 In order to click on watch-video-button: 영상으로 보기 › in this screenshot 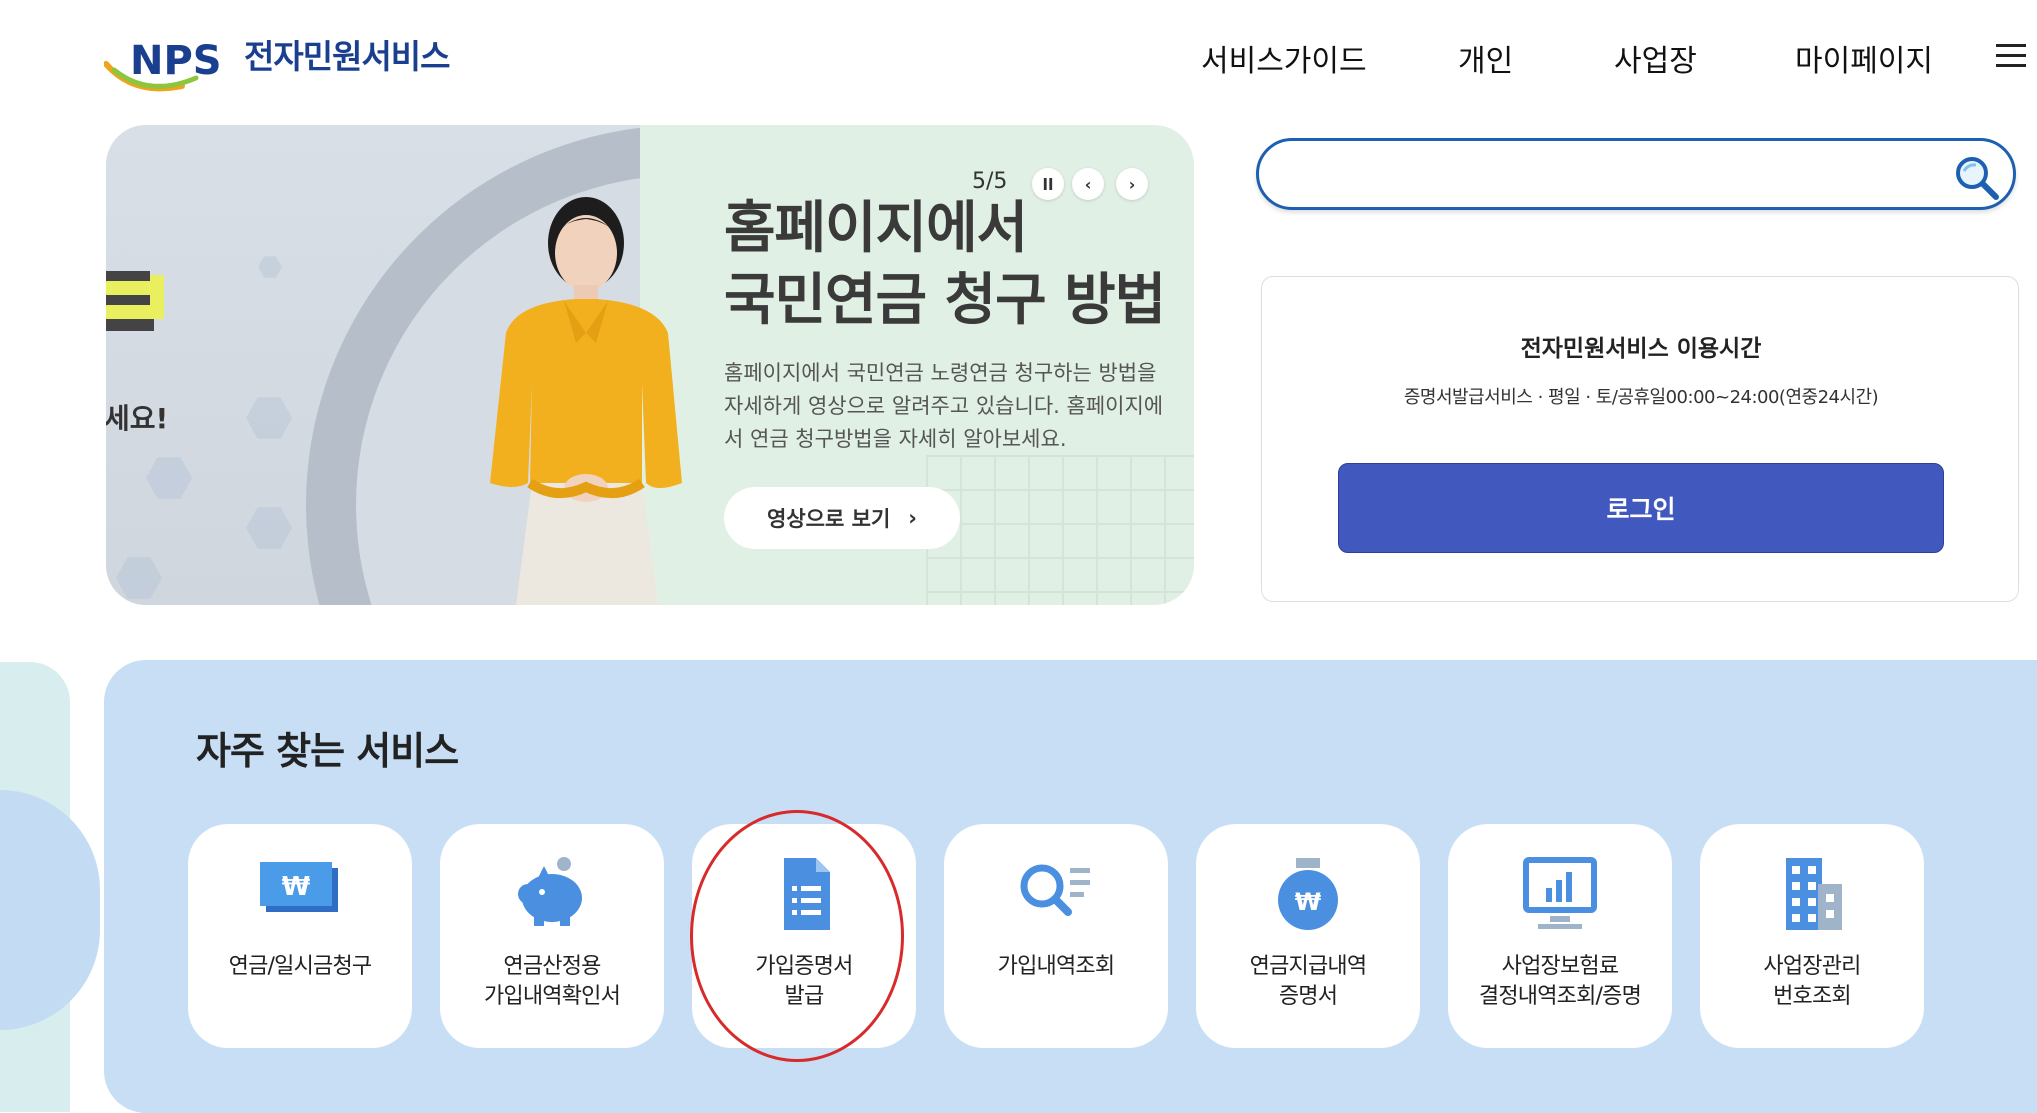, I will do `click(842, 518)`.